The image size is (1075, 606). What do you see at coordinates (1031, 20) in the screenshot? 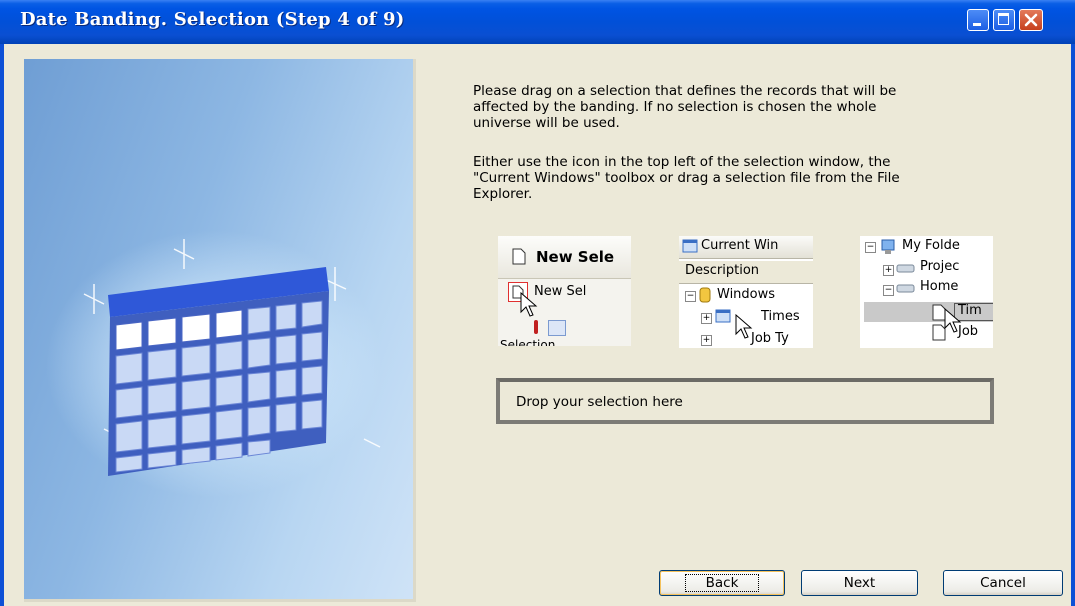
I see `close-icon` at bounding box center [1031, 20].